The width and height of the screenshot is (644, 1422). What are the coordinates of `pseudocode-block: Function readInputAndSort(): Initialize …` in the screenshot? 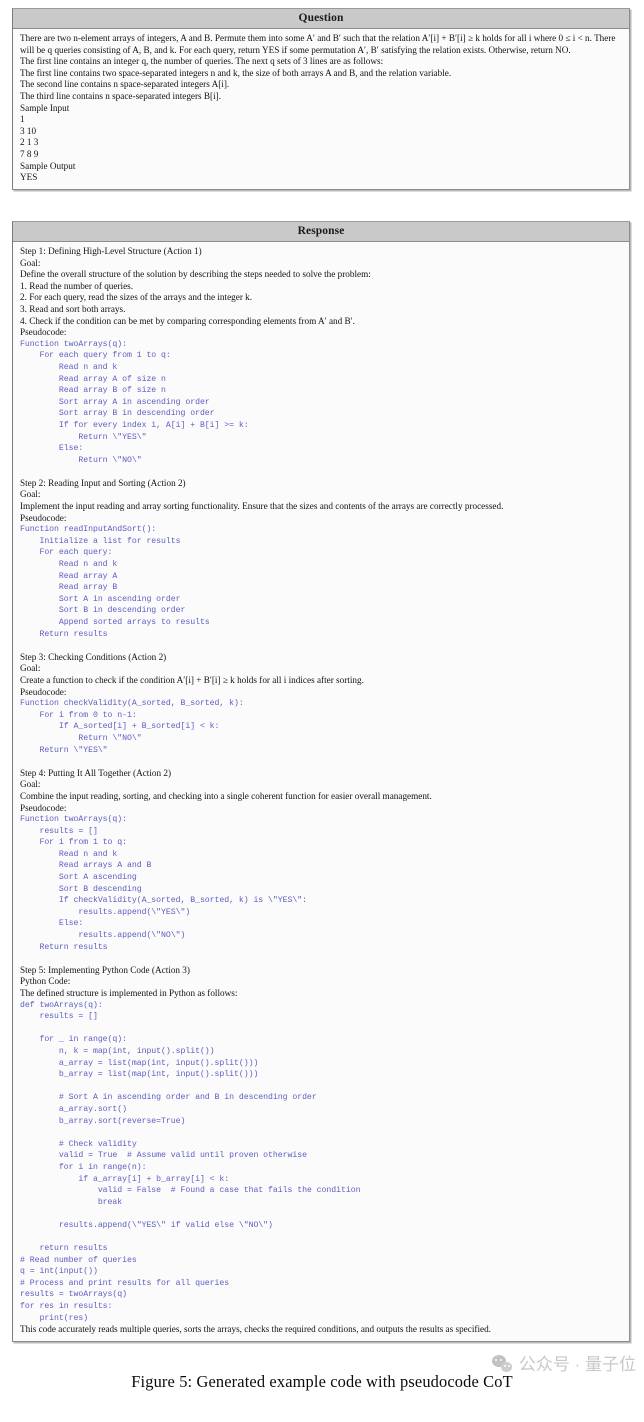 It's located at (115, 582).